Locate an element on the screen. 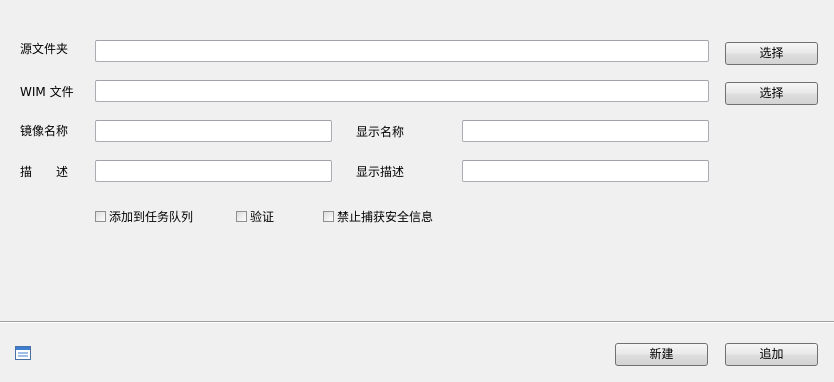 The height and width of the screenshot is (382, 834). window-icon is located at coordinates (23, 353).